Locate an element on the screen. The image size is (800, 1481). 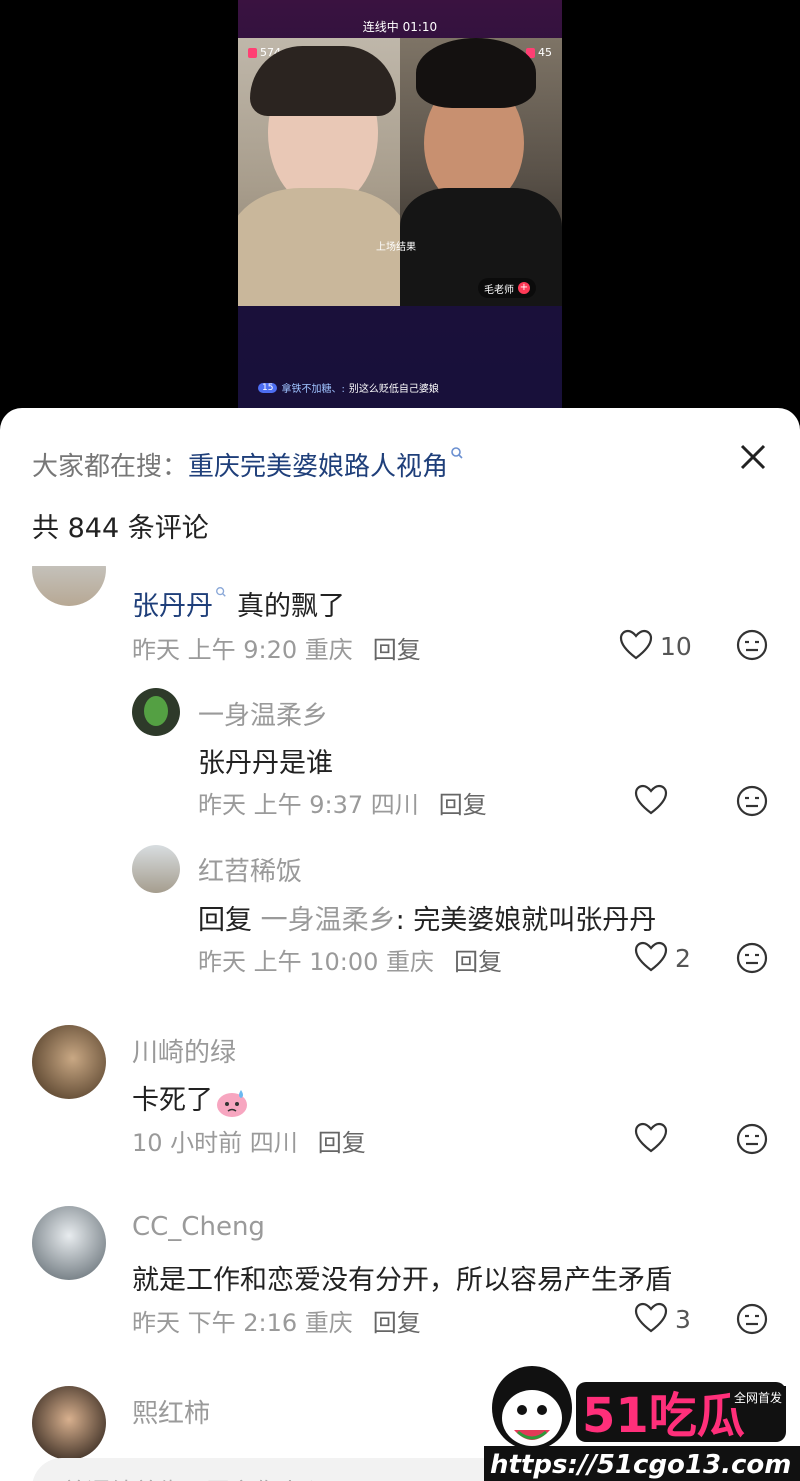
left-camera: 574 is located at coordinates (319, 172).